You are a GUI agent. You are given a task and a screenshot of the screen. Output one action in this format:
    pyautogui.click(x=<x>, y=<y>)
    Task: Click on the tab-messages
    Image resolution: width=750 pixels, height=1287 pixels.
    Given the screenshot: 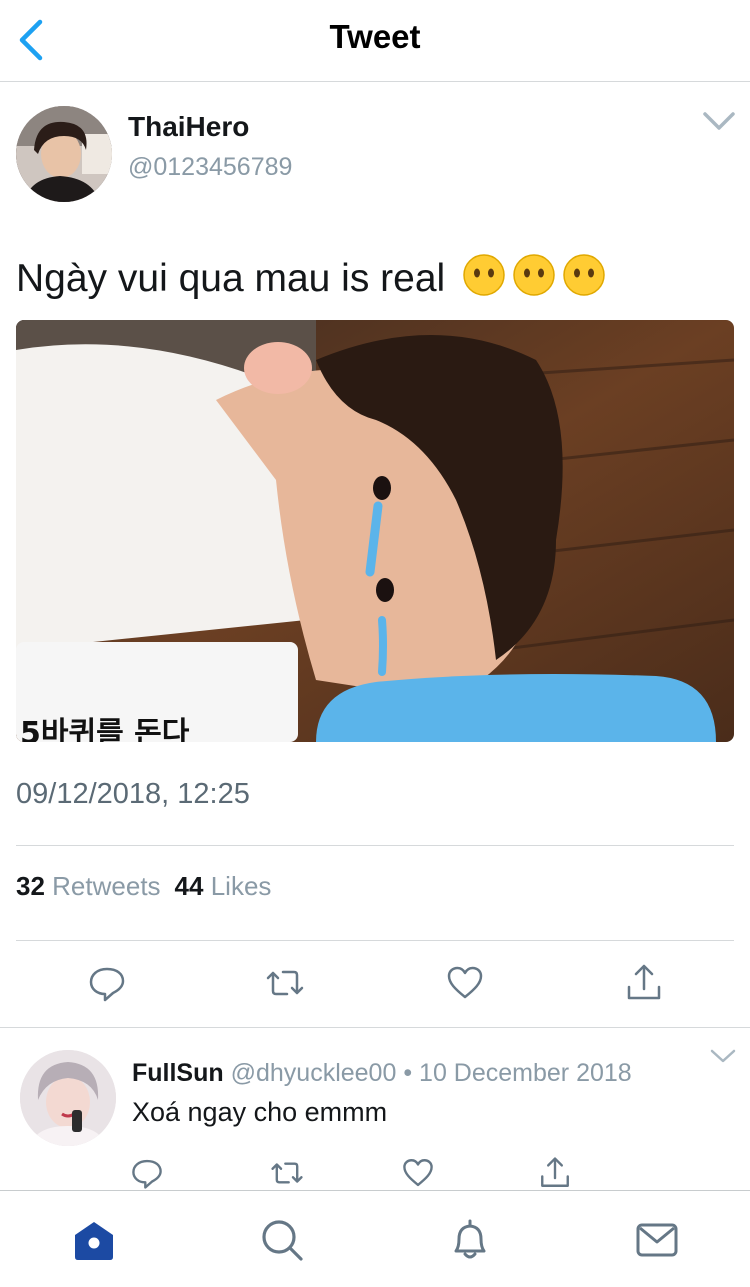 What is the action you would take?
    pyautogui.click(x=657, y=1240)
    